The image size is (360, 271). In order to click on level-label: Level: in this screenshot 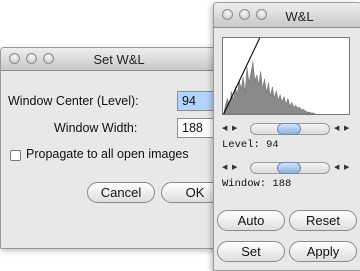, I will do `click(241, 145)`.